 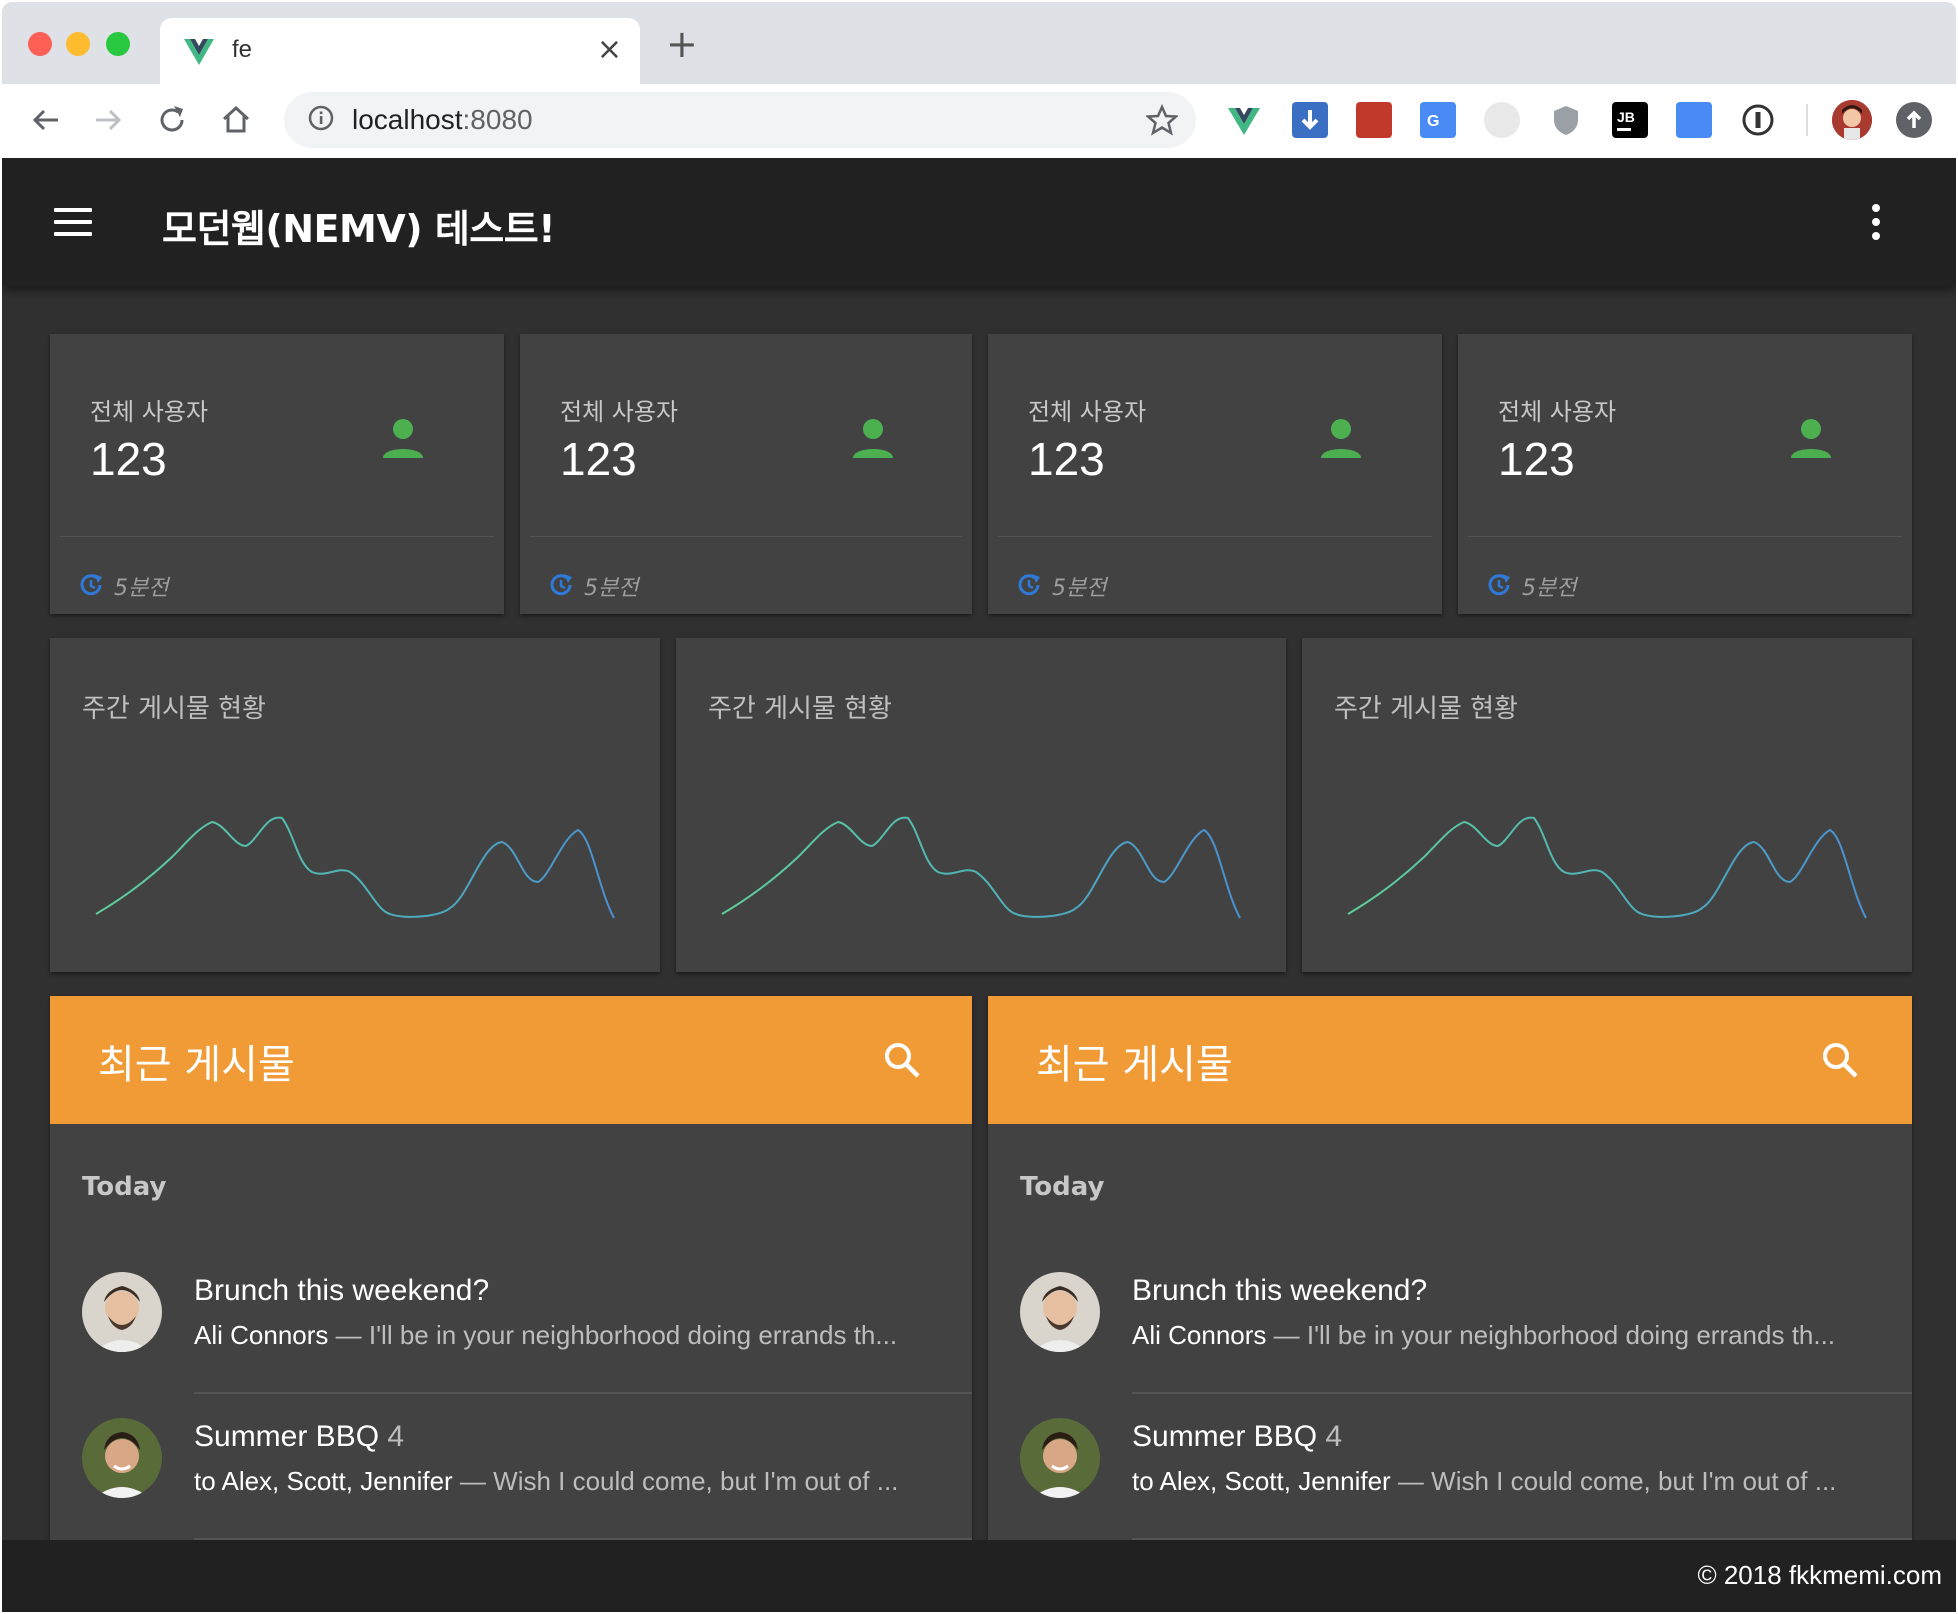 What do you see at coordinates (359, 229) in the screenshot?
I see `app-title: 모던웹(NEMV) 테스트!` at bounding box center [359, 229].